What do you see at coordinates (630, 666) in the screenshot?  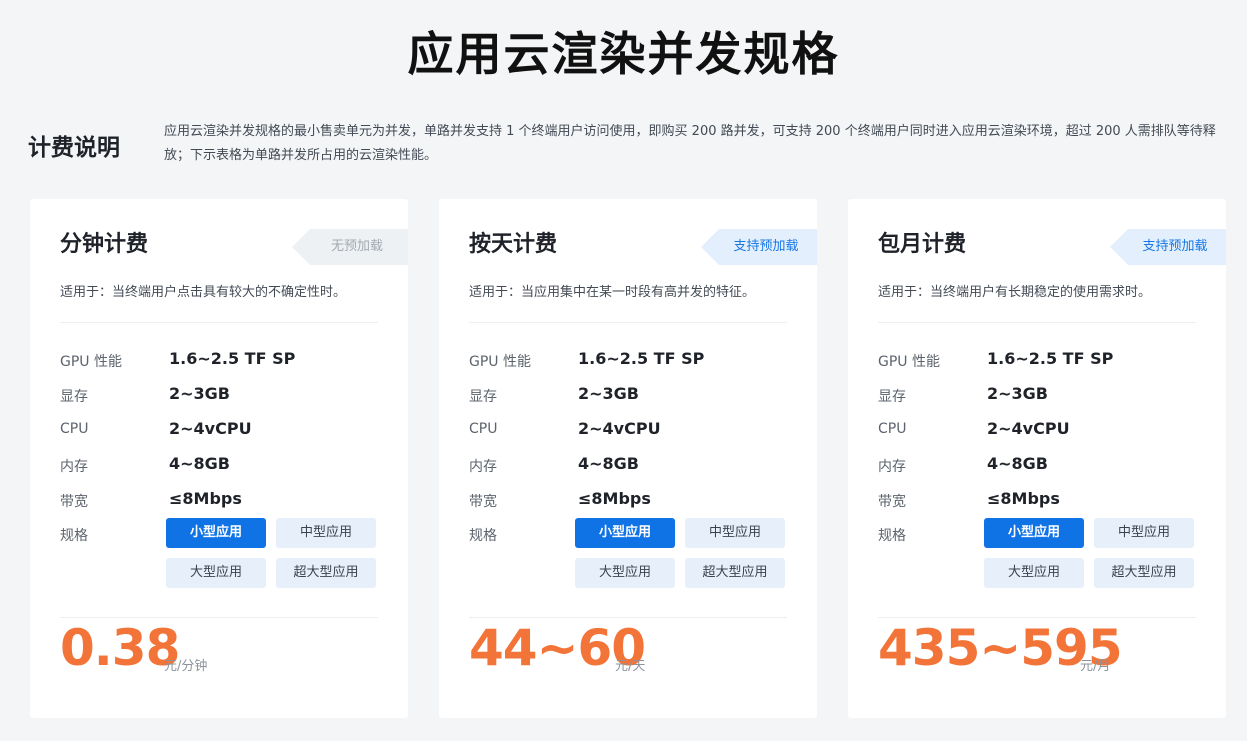 I see `price-unit: 元/天` at bounding box center [630, 666].